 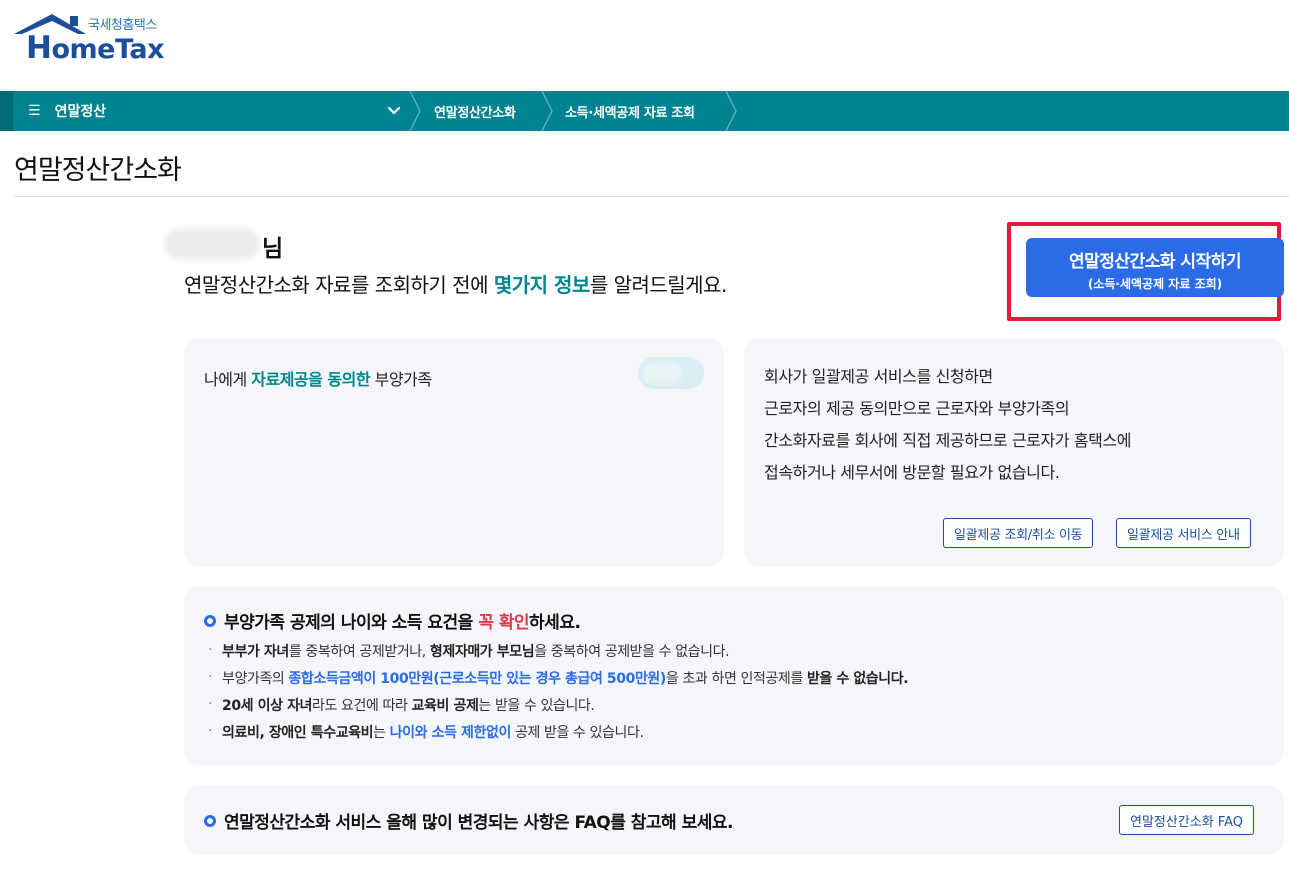 I want to click on name-suffix: 님, so click(x=273, y=249).